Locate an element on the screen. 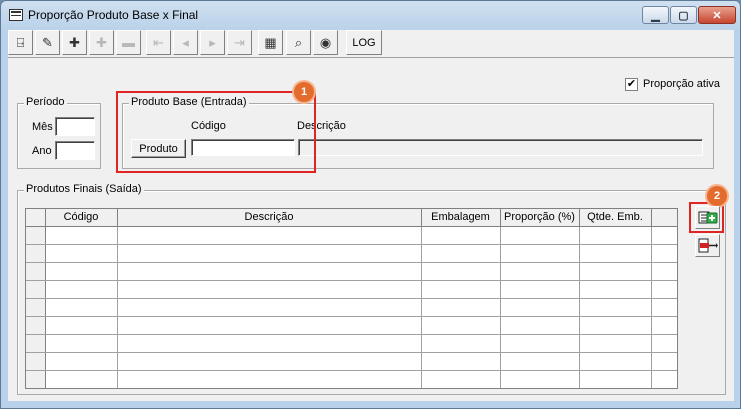 This screenshot has width=741, height=409. log-button: LOG is located at coordinates (364, 42).